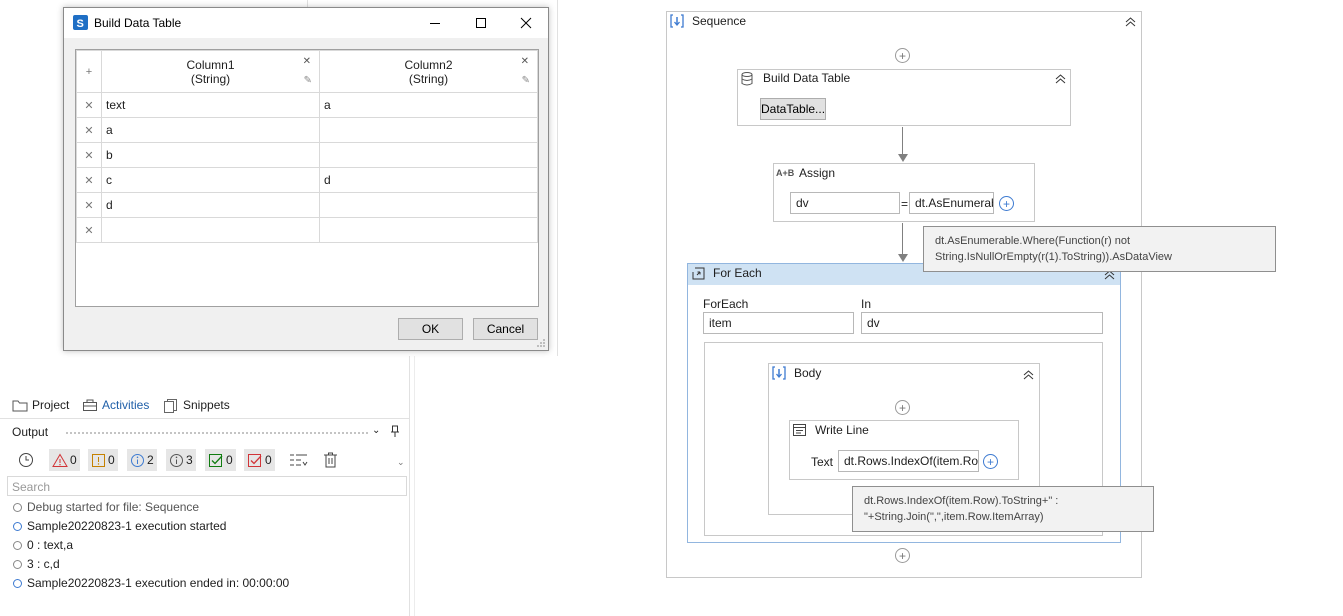 Image resolution: width=1343 pixels, height=616 pixels. What do you see at coordinates (119, 526) in the screenshot?
I see `log-line: Sample20220823-1 execution started` at bounding box center [119, 526].